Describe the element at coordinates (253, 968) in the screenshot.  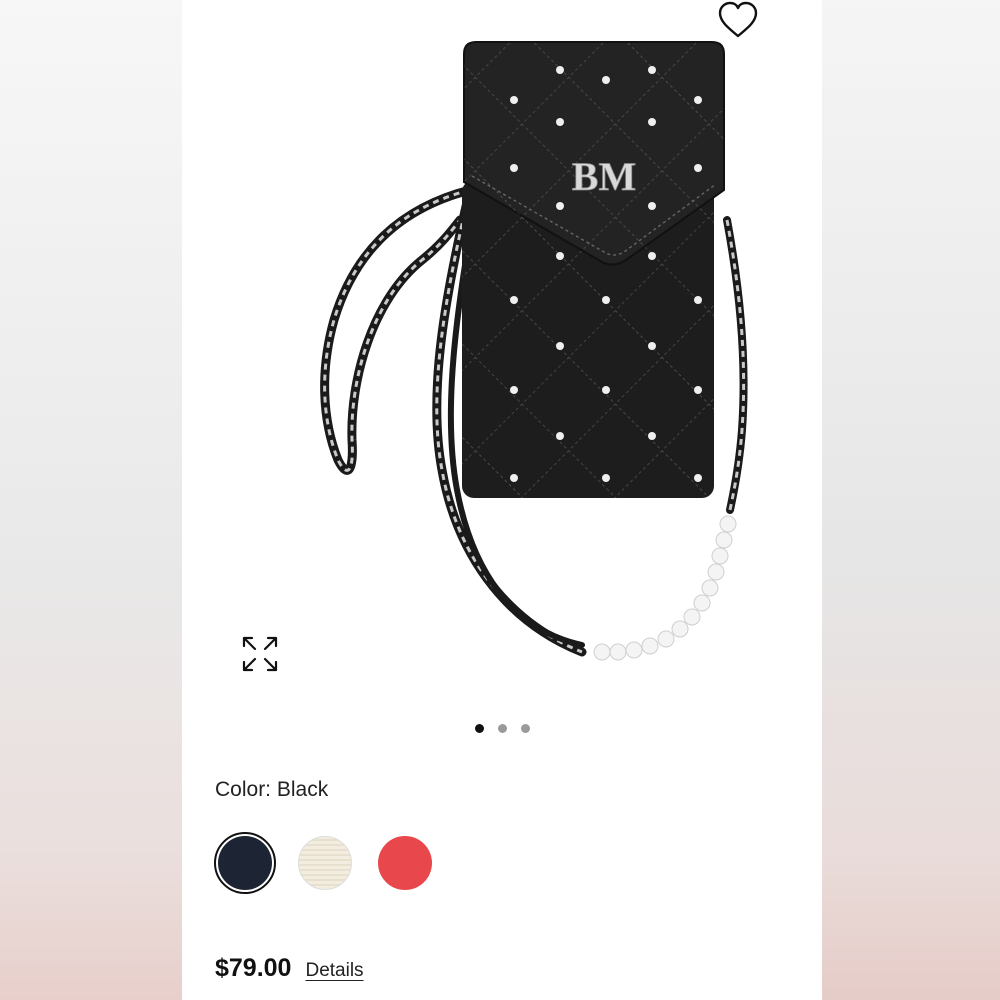
I see `price: $79.00` at that location.